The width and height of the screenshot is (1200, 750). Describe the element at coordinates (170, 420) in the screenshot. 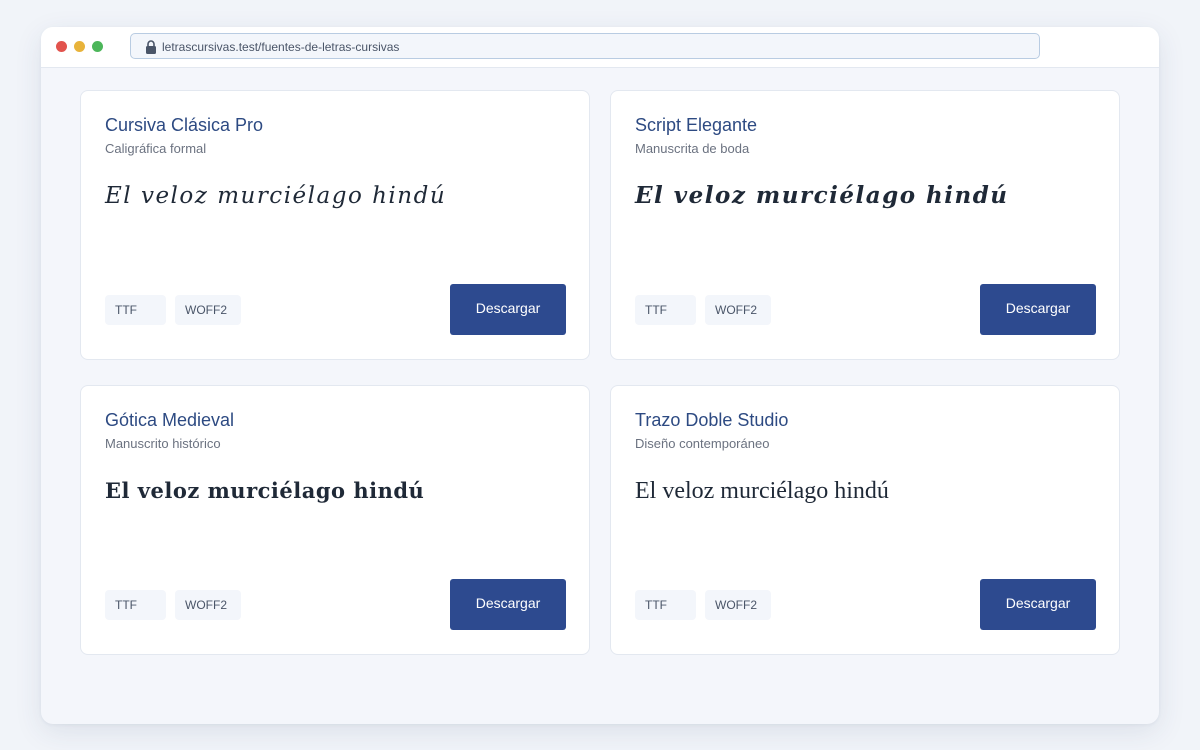

I see `font-name: Gótica Medieval` at that location.